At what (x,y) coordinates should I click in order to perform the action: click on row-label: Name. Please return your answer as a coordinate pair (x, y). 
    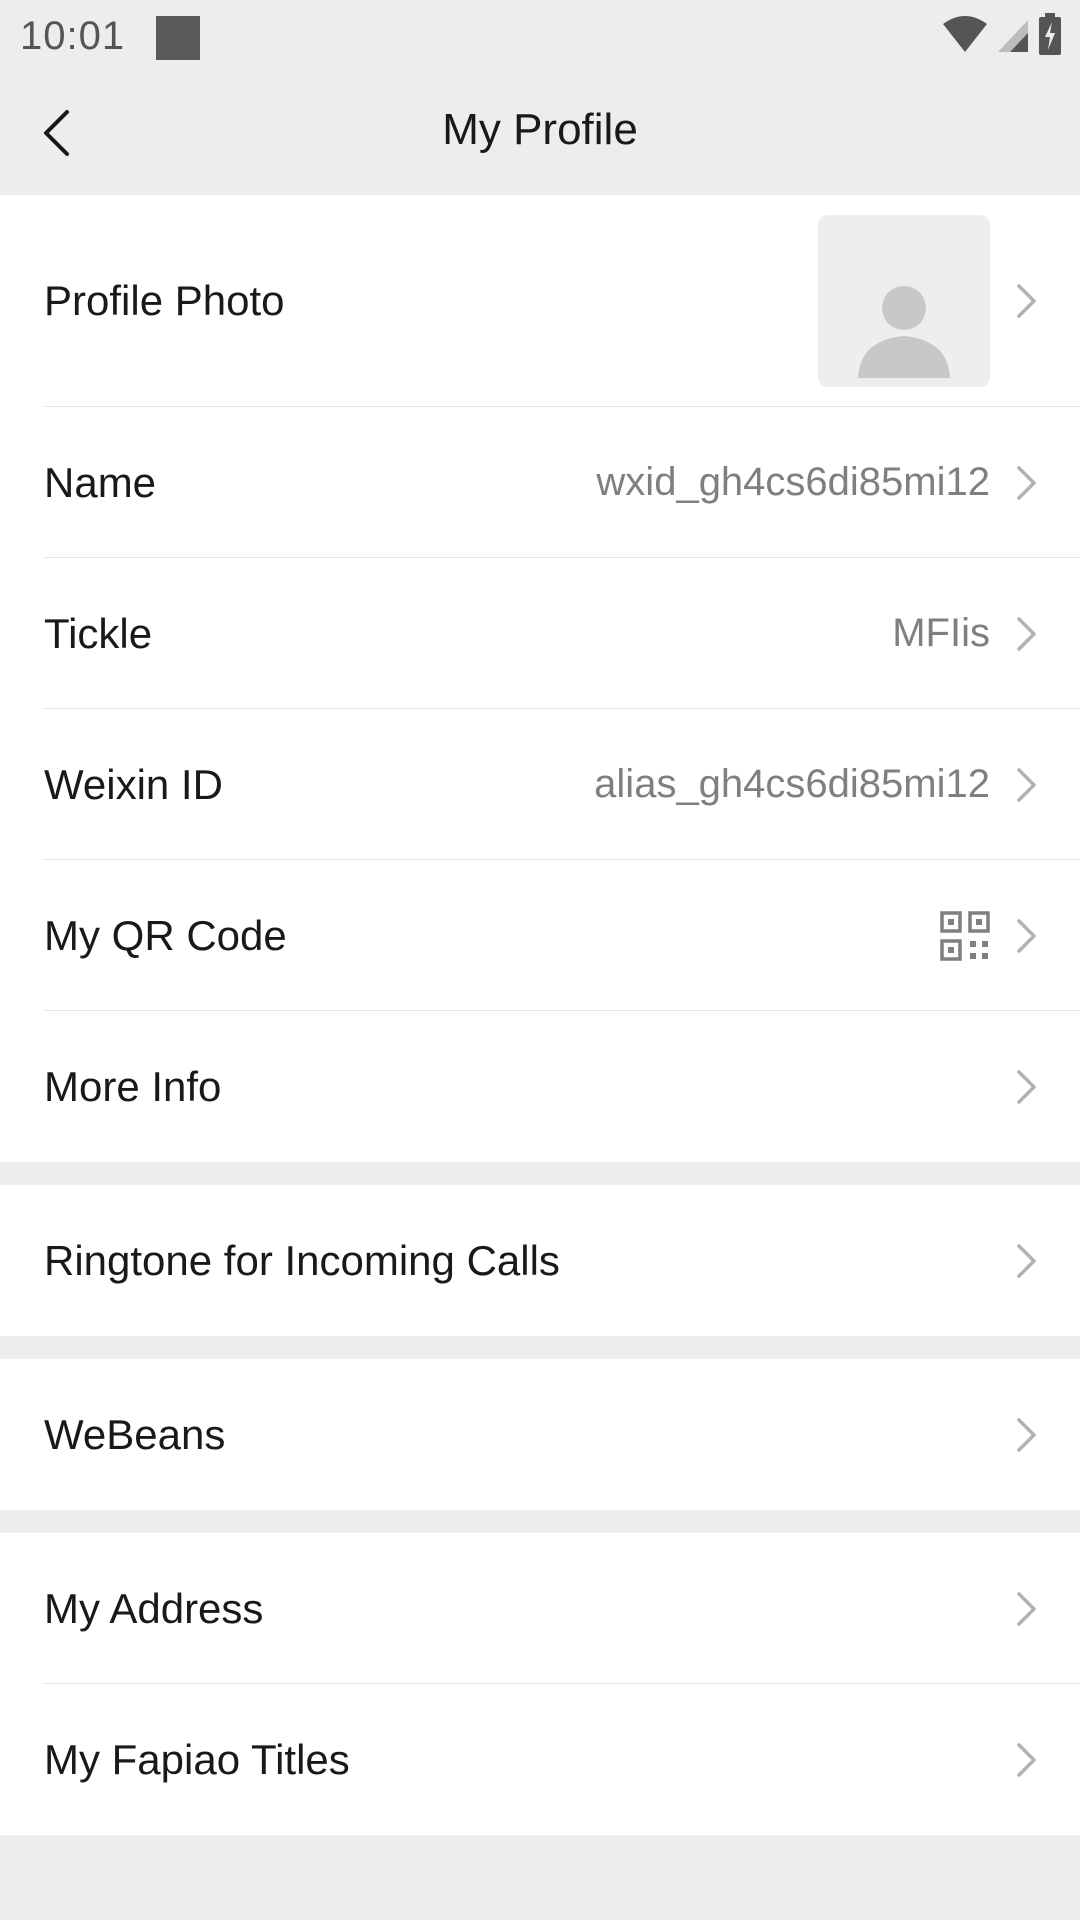
    Looking at the image, I should click on (100, 482).